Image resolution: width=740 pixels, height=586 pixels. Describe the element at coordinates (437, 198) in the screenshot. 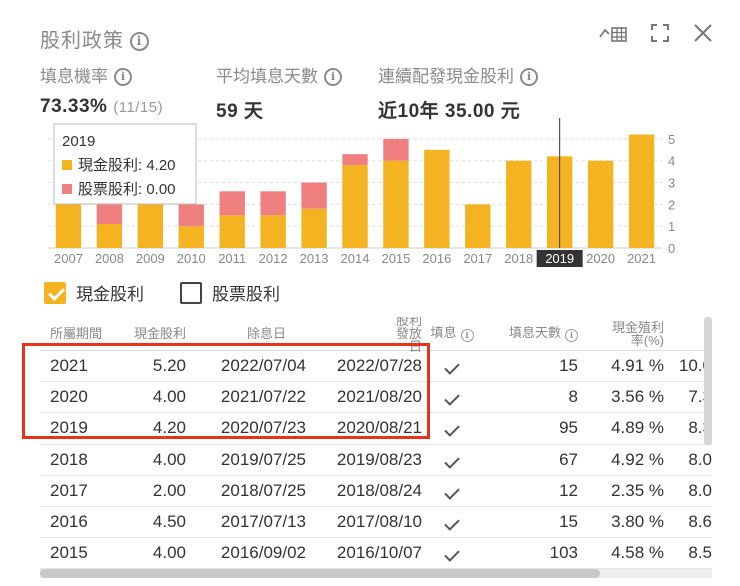

I see `bar-cash-2016` at that location.